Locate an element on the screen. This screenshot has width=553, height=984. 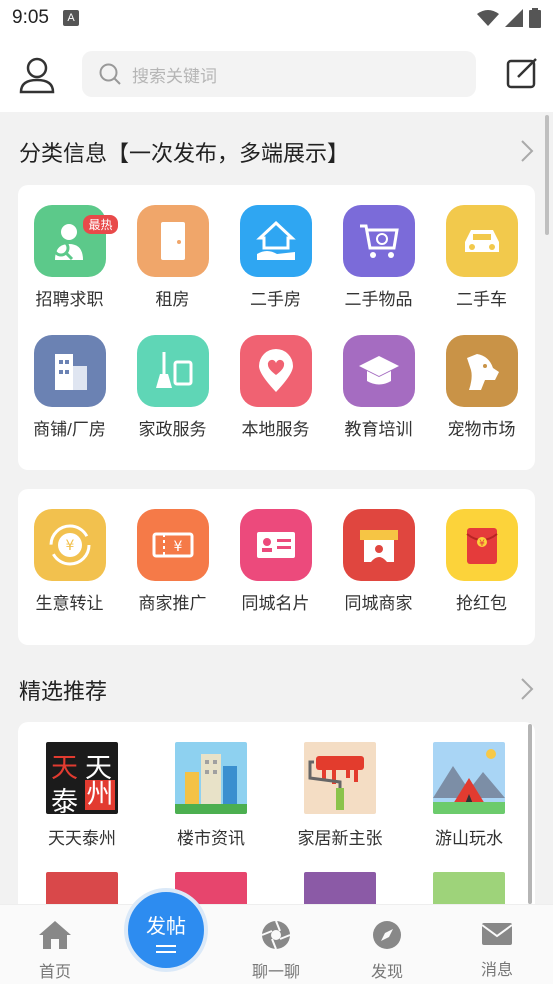
featured-title: 精选推荐 is located at coordinates (63, 691).